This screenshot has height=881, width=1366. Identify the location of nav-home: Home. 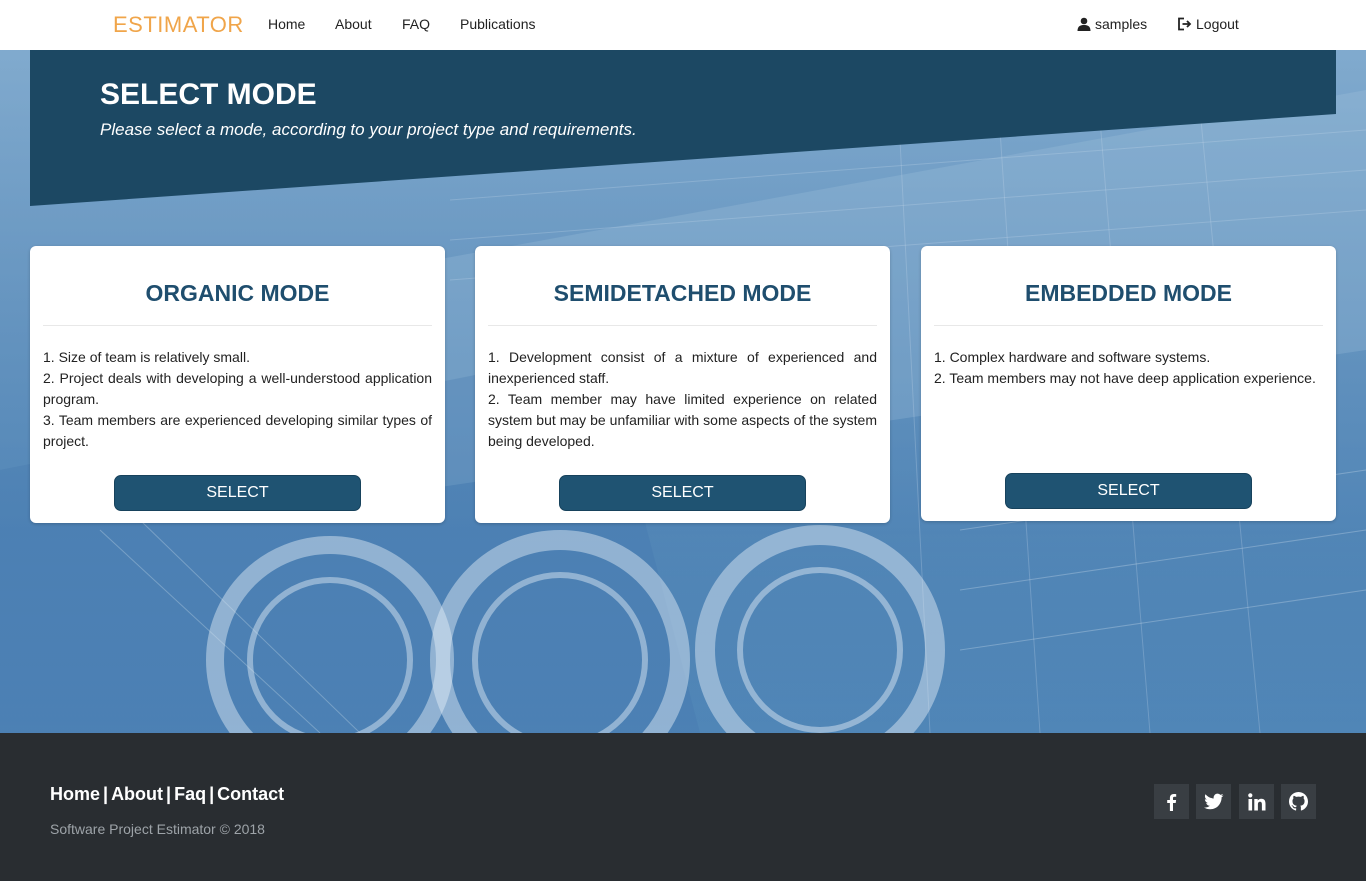
(286, 24).